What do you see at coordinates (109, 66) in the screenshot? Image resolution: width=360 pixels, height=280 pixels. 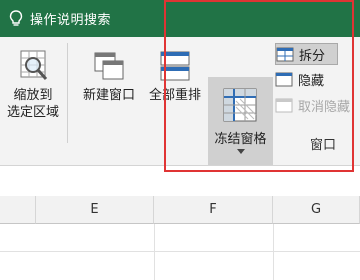 I see `new-window-icon` at bounding box center [109, 66].